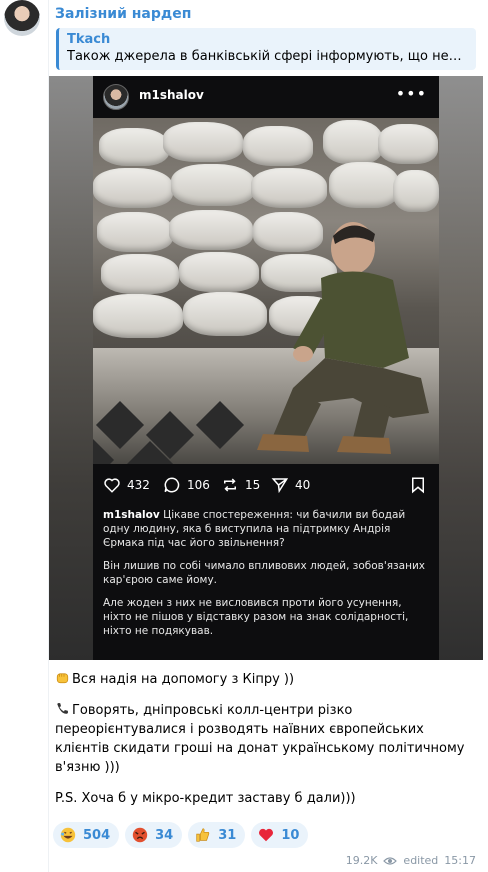 Image resolution: width=488 pixels, height=872 pixels. Describe the element at coordinates (280, 486) in the screenshot. I see `send-icon` at that location.